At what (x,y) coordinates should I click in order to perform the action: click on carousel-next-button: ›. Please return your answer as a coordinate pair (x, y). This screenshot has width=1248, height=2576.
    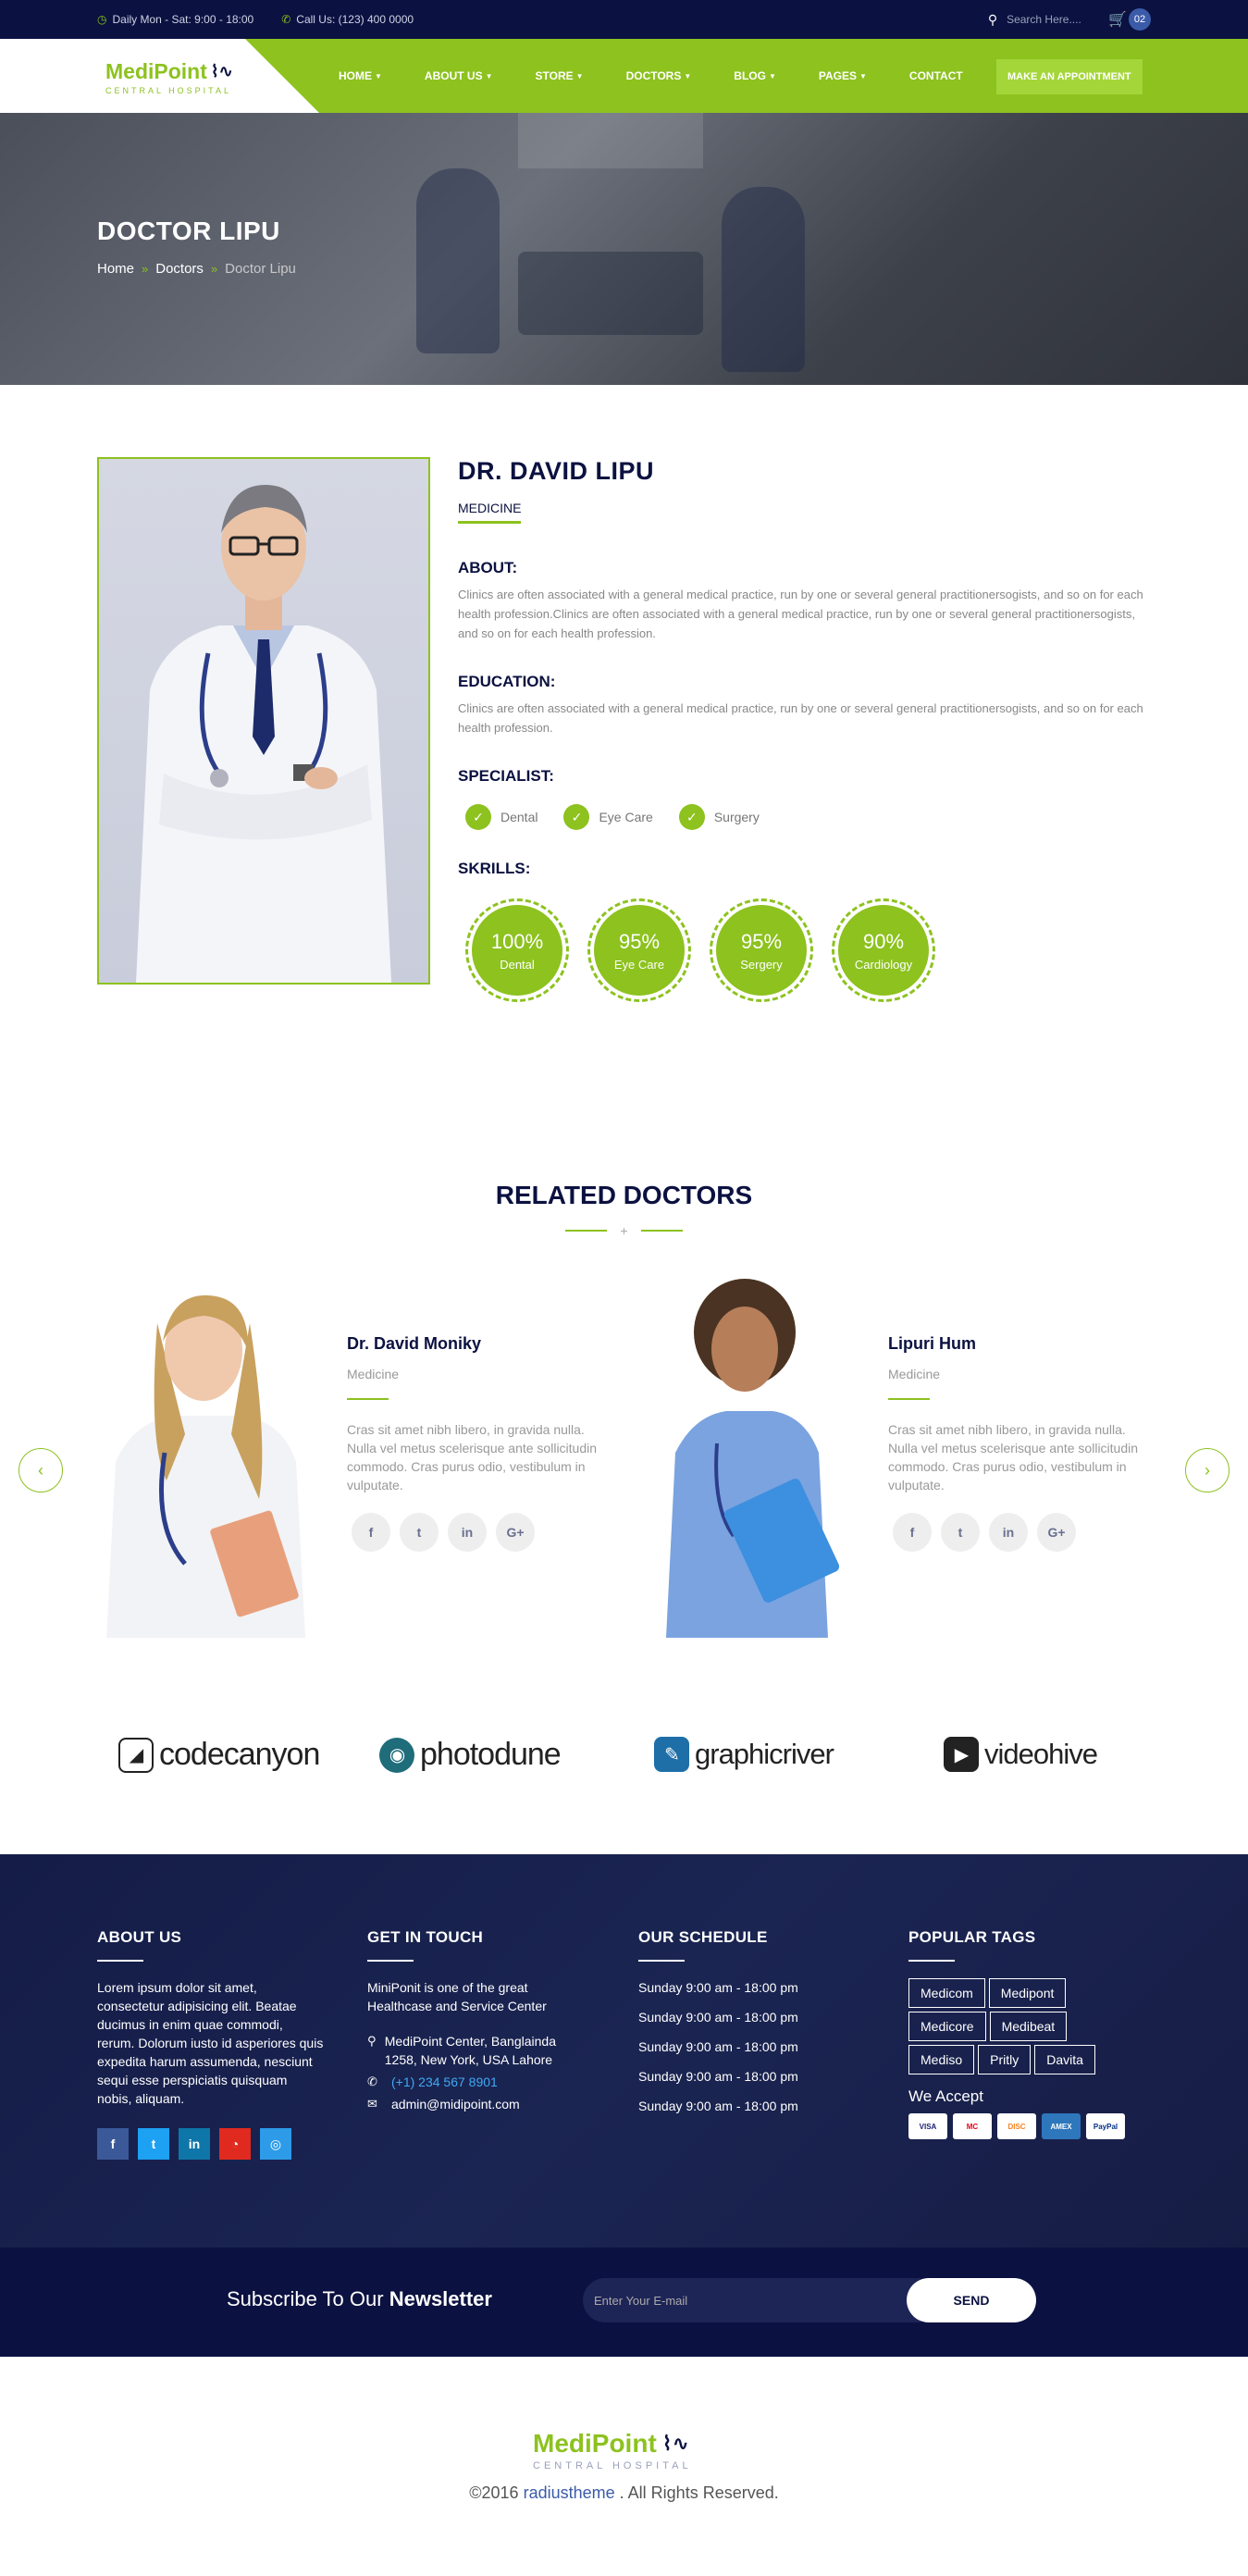
    Looking at the image, I should click on (1207, 1470).